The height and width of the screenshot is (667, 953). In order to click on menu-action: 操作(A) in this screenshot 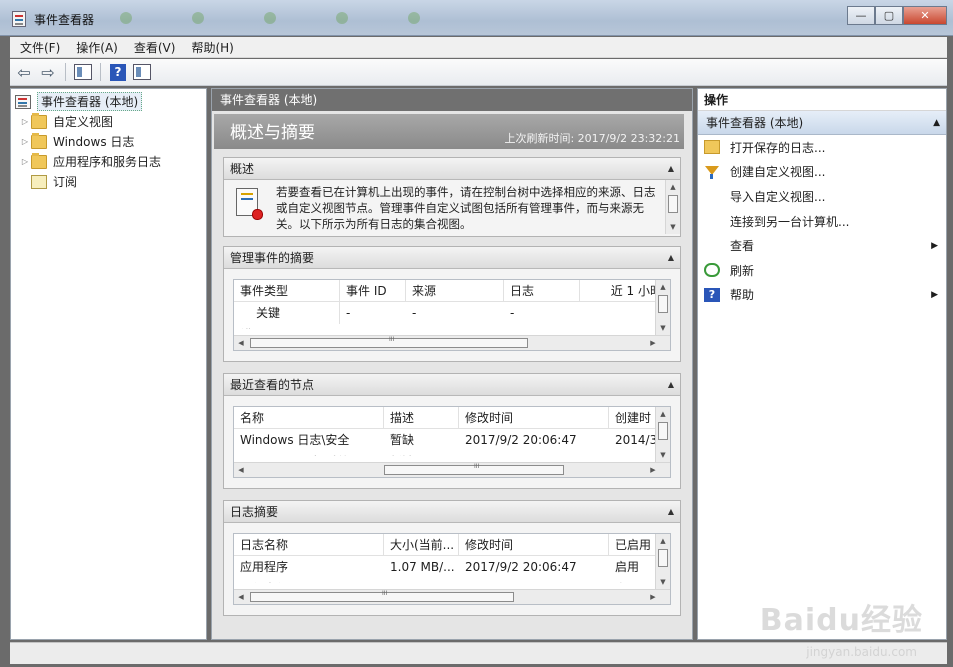, I will do `click(97, 47)`.